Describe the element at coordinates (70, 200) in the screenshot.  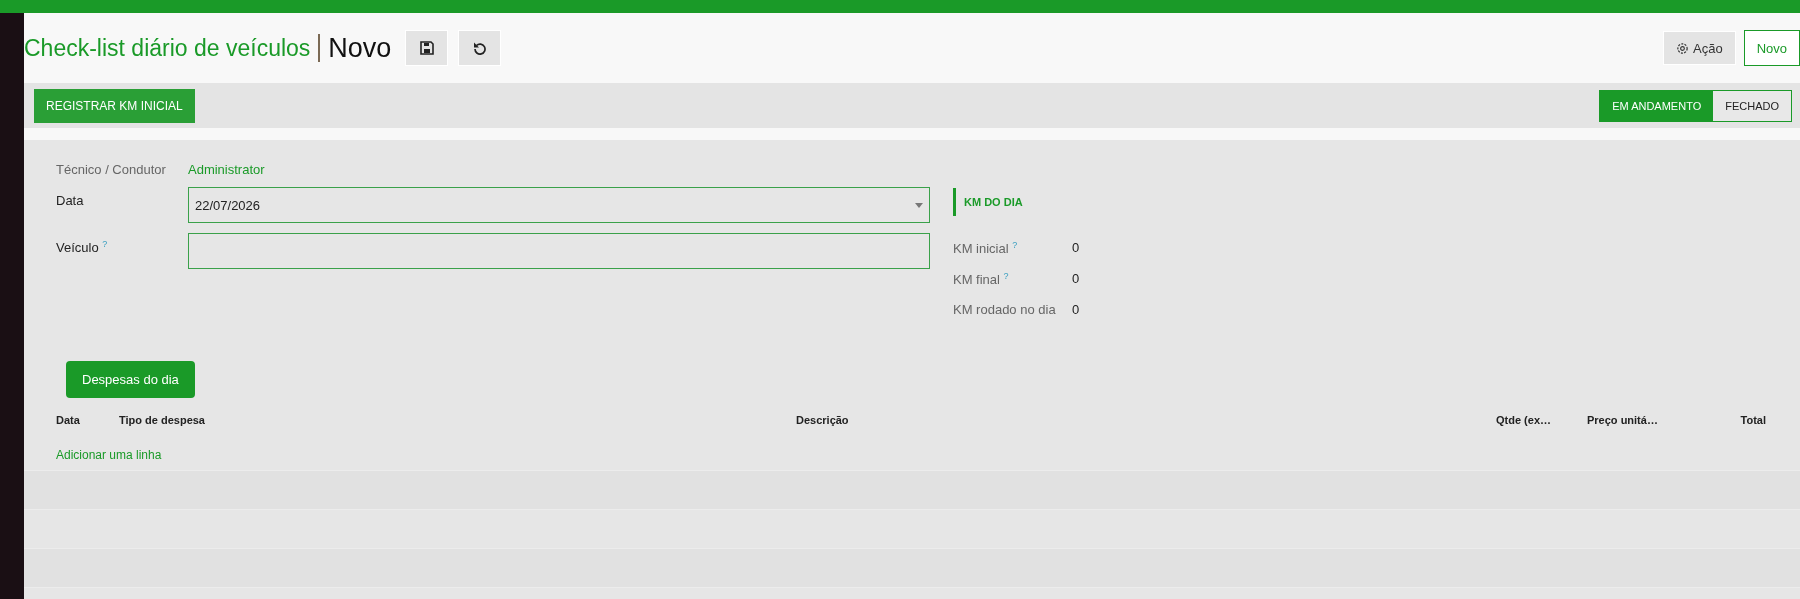
I see `field-label: Data` at that location.